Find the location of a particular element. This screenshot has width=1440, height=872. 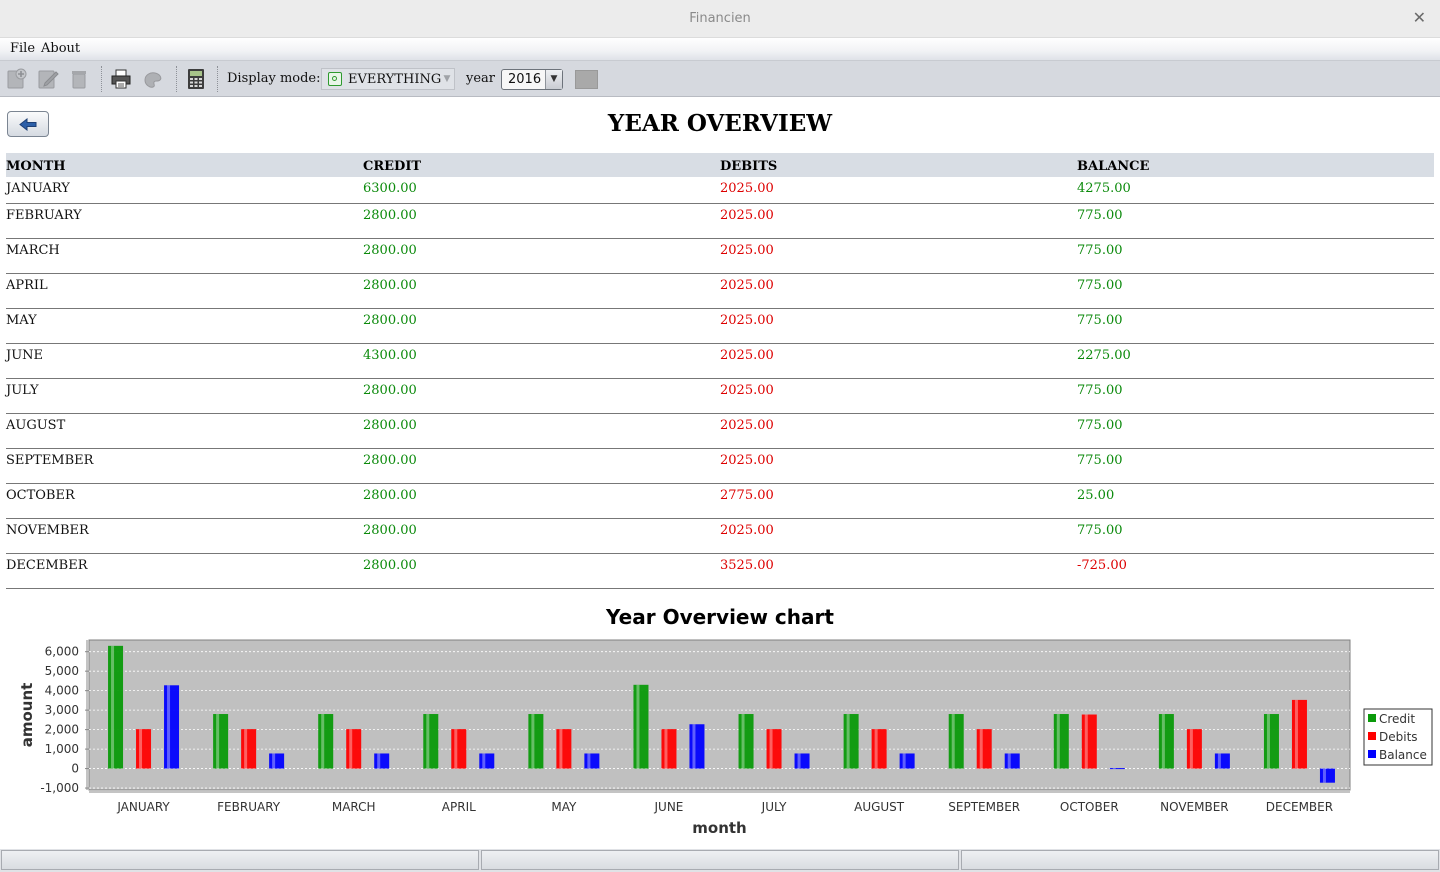

display-mode-value: EVERYTHING is located at coordinates (395, 79).